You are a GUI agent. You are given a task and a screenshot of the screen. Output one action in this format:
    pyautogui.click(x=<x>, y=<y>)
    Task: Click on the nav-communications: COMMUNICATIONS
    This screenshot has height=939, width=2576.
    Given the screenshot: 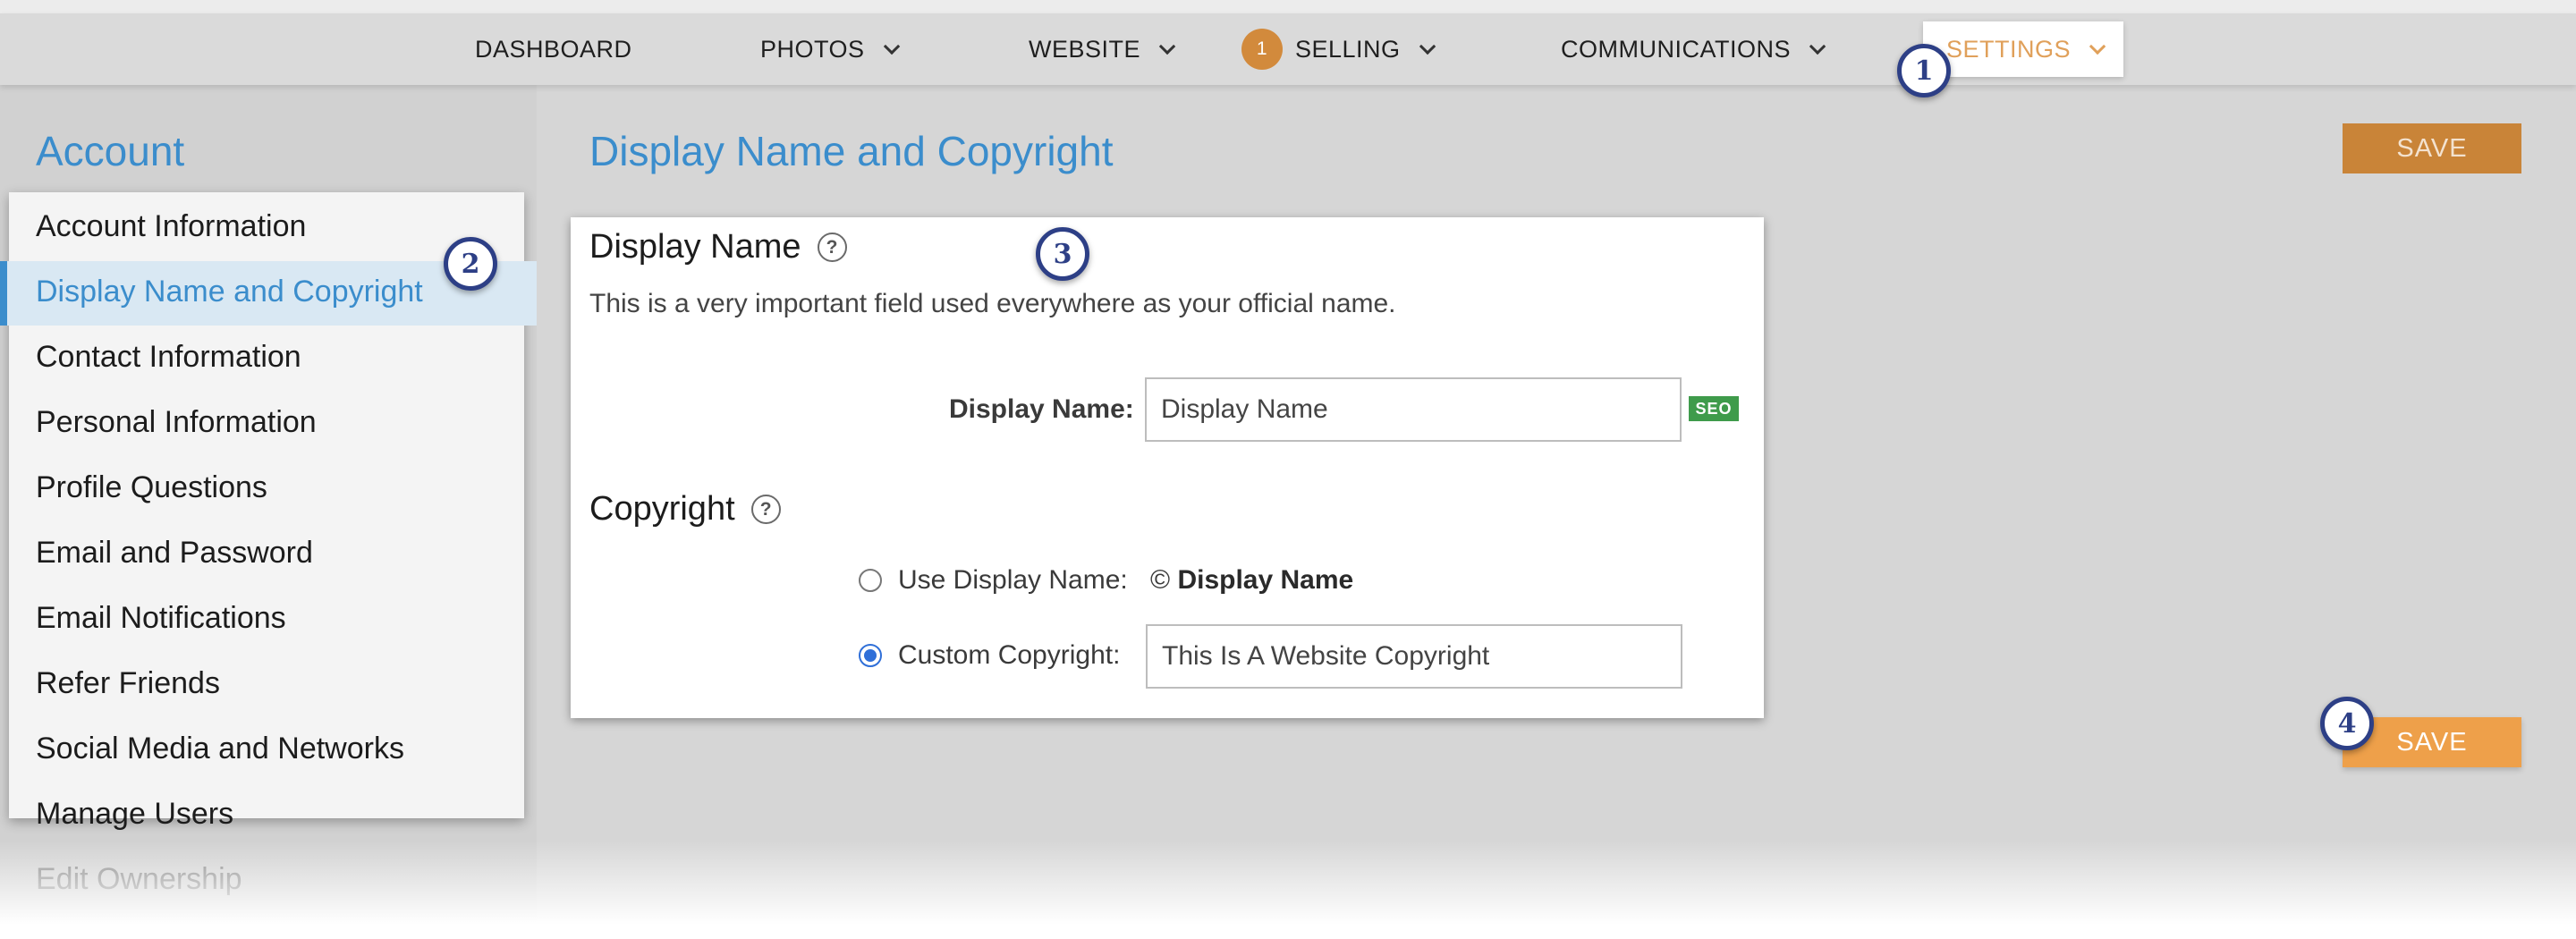 What is the action you would take?
    pyautogui.click(x=1693, y=49)
    